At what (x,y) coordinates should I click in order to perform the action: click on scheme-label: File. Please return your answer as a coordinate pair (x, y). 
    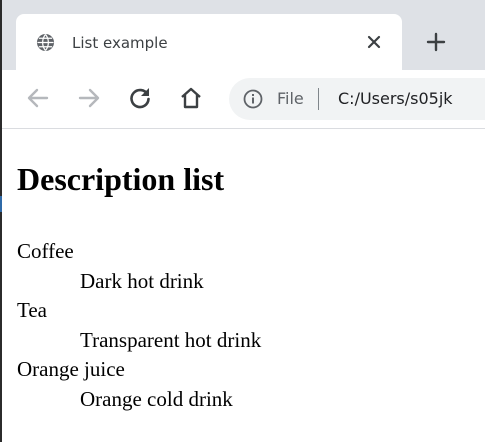
    Looking at the image, I should click on (290, 98).